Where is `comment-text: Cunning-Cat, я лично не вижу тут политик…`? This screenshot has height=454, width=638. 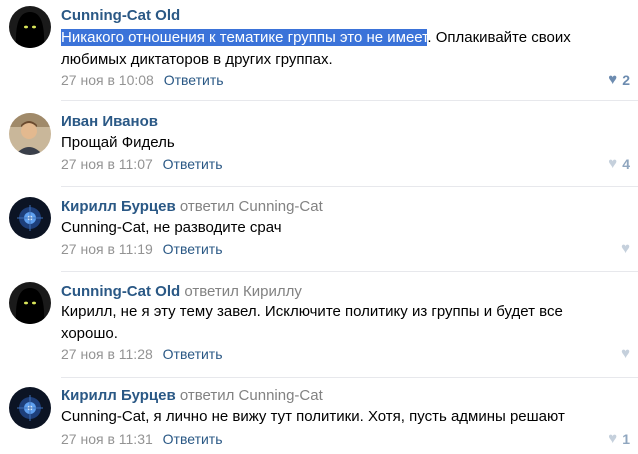 comment-text: Cunning-Cat, я лично не вижу тут политик… is located at coordinates (313, 416).